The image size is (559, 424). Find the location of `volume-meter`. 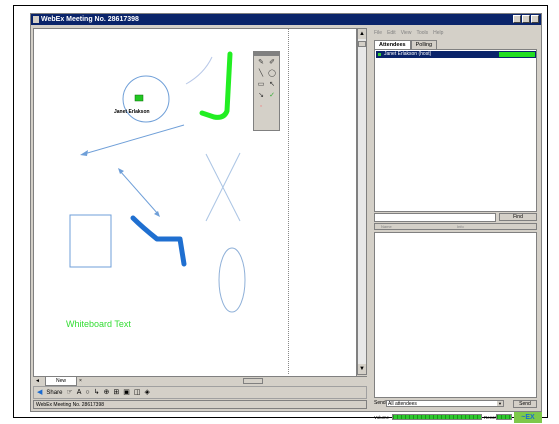

volume-meter is located at coordinates (437, 417).